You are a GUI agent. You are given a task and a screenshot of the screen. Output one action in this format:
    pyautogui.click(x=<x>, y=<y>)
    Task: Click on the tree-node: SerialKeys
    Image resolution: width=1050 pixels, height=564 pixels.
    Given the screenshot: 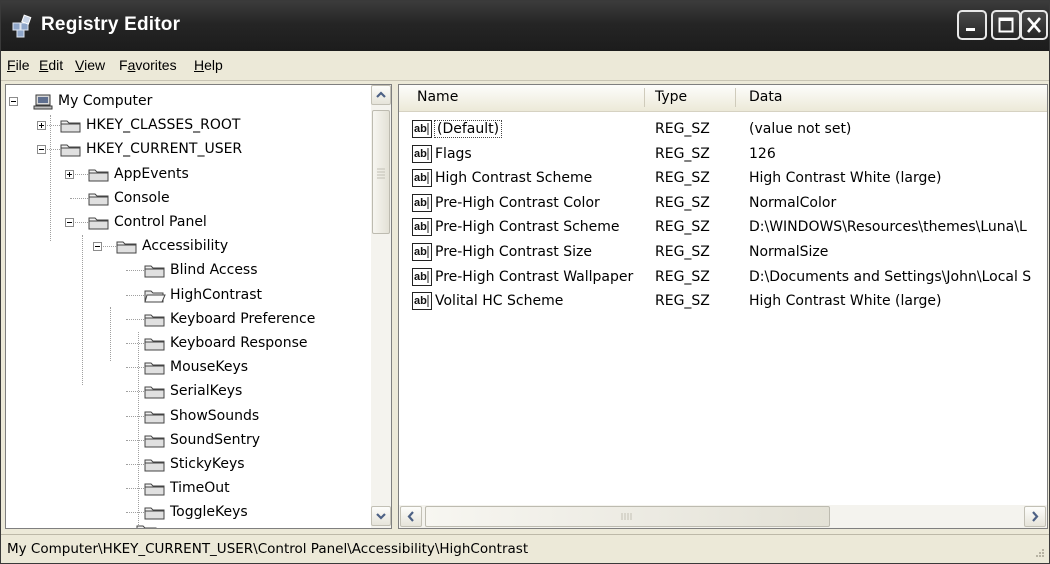 What is the action you would take?
    pyautogui.click(x=186, y=392)
    